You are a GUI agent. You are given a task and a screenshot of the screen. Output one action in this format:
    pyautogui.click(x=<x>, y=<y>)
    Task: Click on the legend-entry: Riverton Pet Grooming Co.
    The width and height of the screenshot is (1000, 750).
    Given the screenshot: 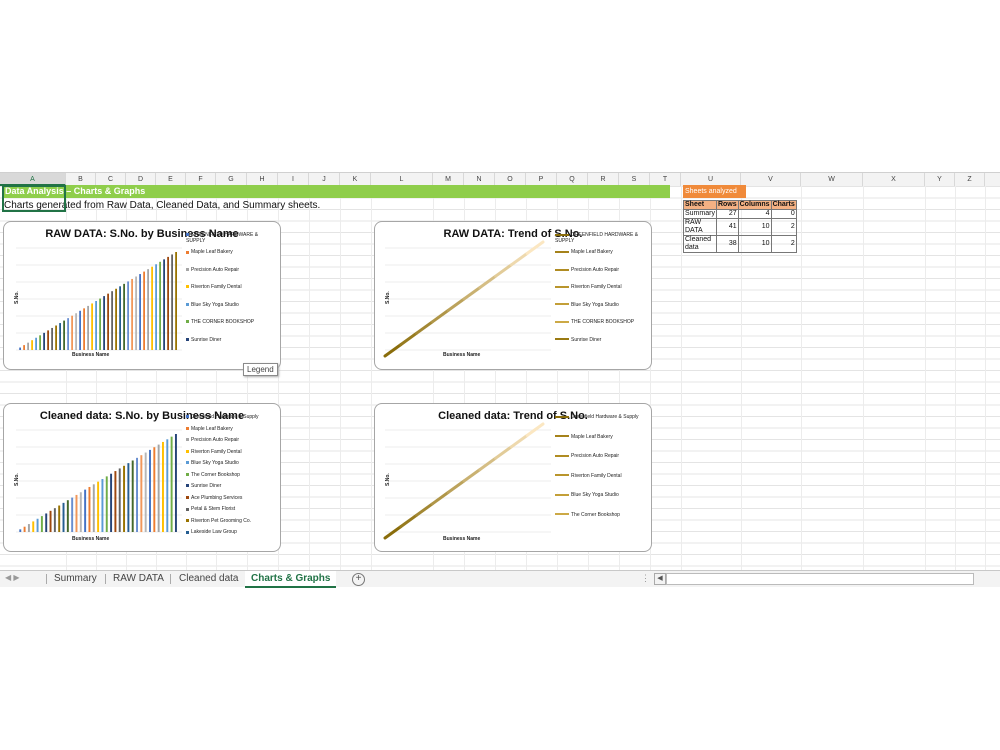 What is the action you would take?
    pyautogui.click(x=229, y=521)
    